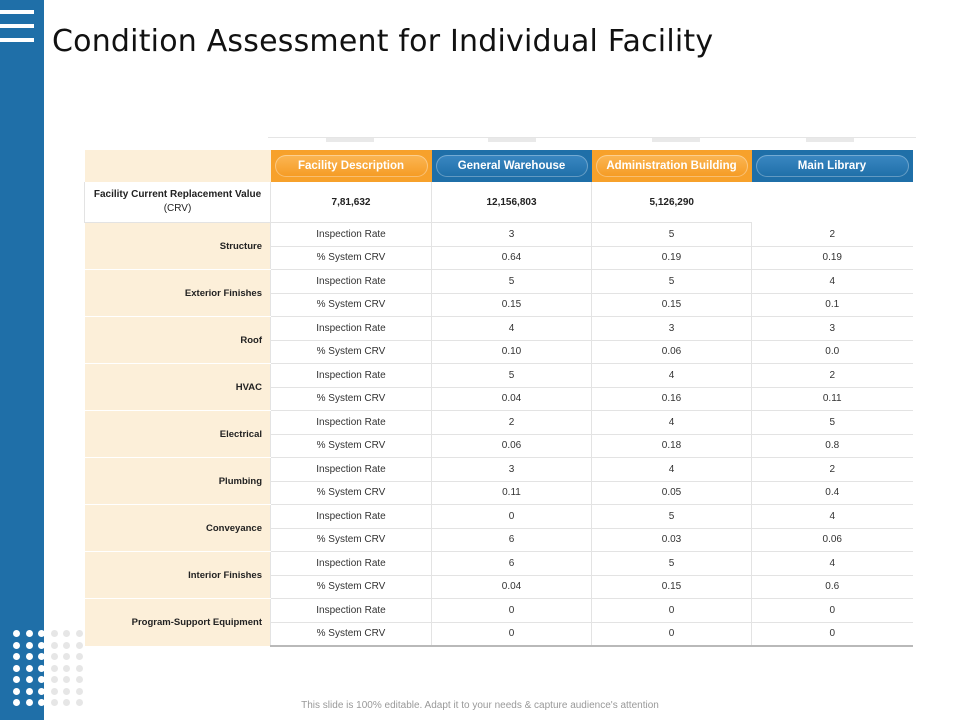 The width and height of the screenshot is (960, 720). Describe the element at coordinates (177, 202) in the screenshot. I see `crv-label-cell: Facility Current Replacement Value (CRV)` at that location.